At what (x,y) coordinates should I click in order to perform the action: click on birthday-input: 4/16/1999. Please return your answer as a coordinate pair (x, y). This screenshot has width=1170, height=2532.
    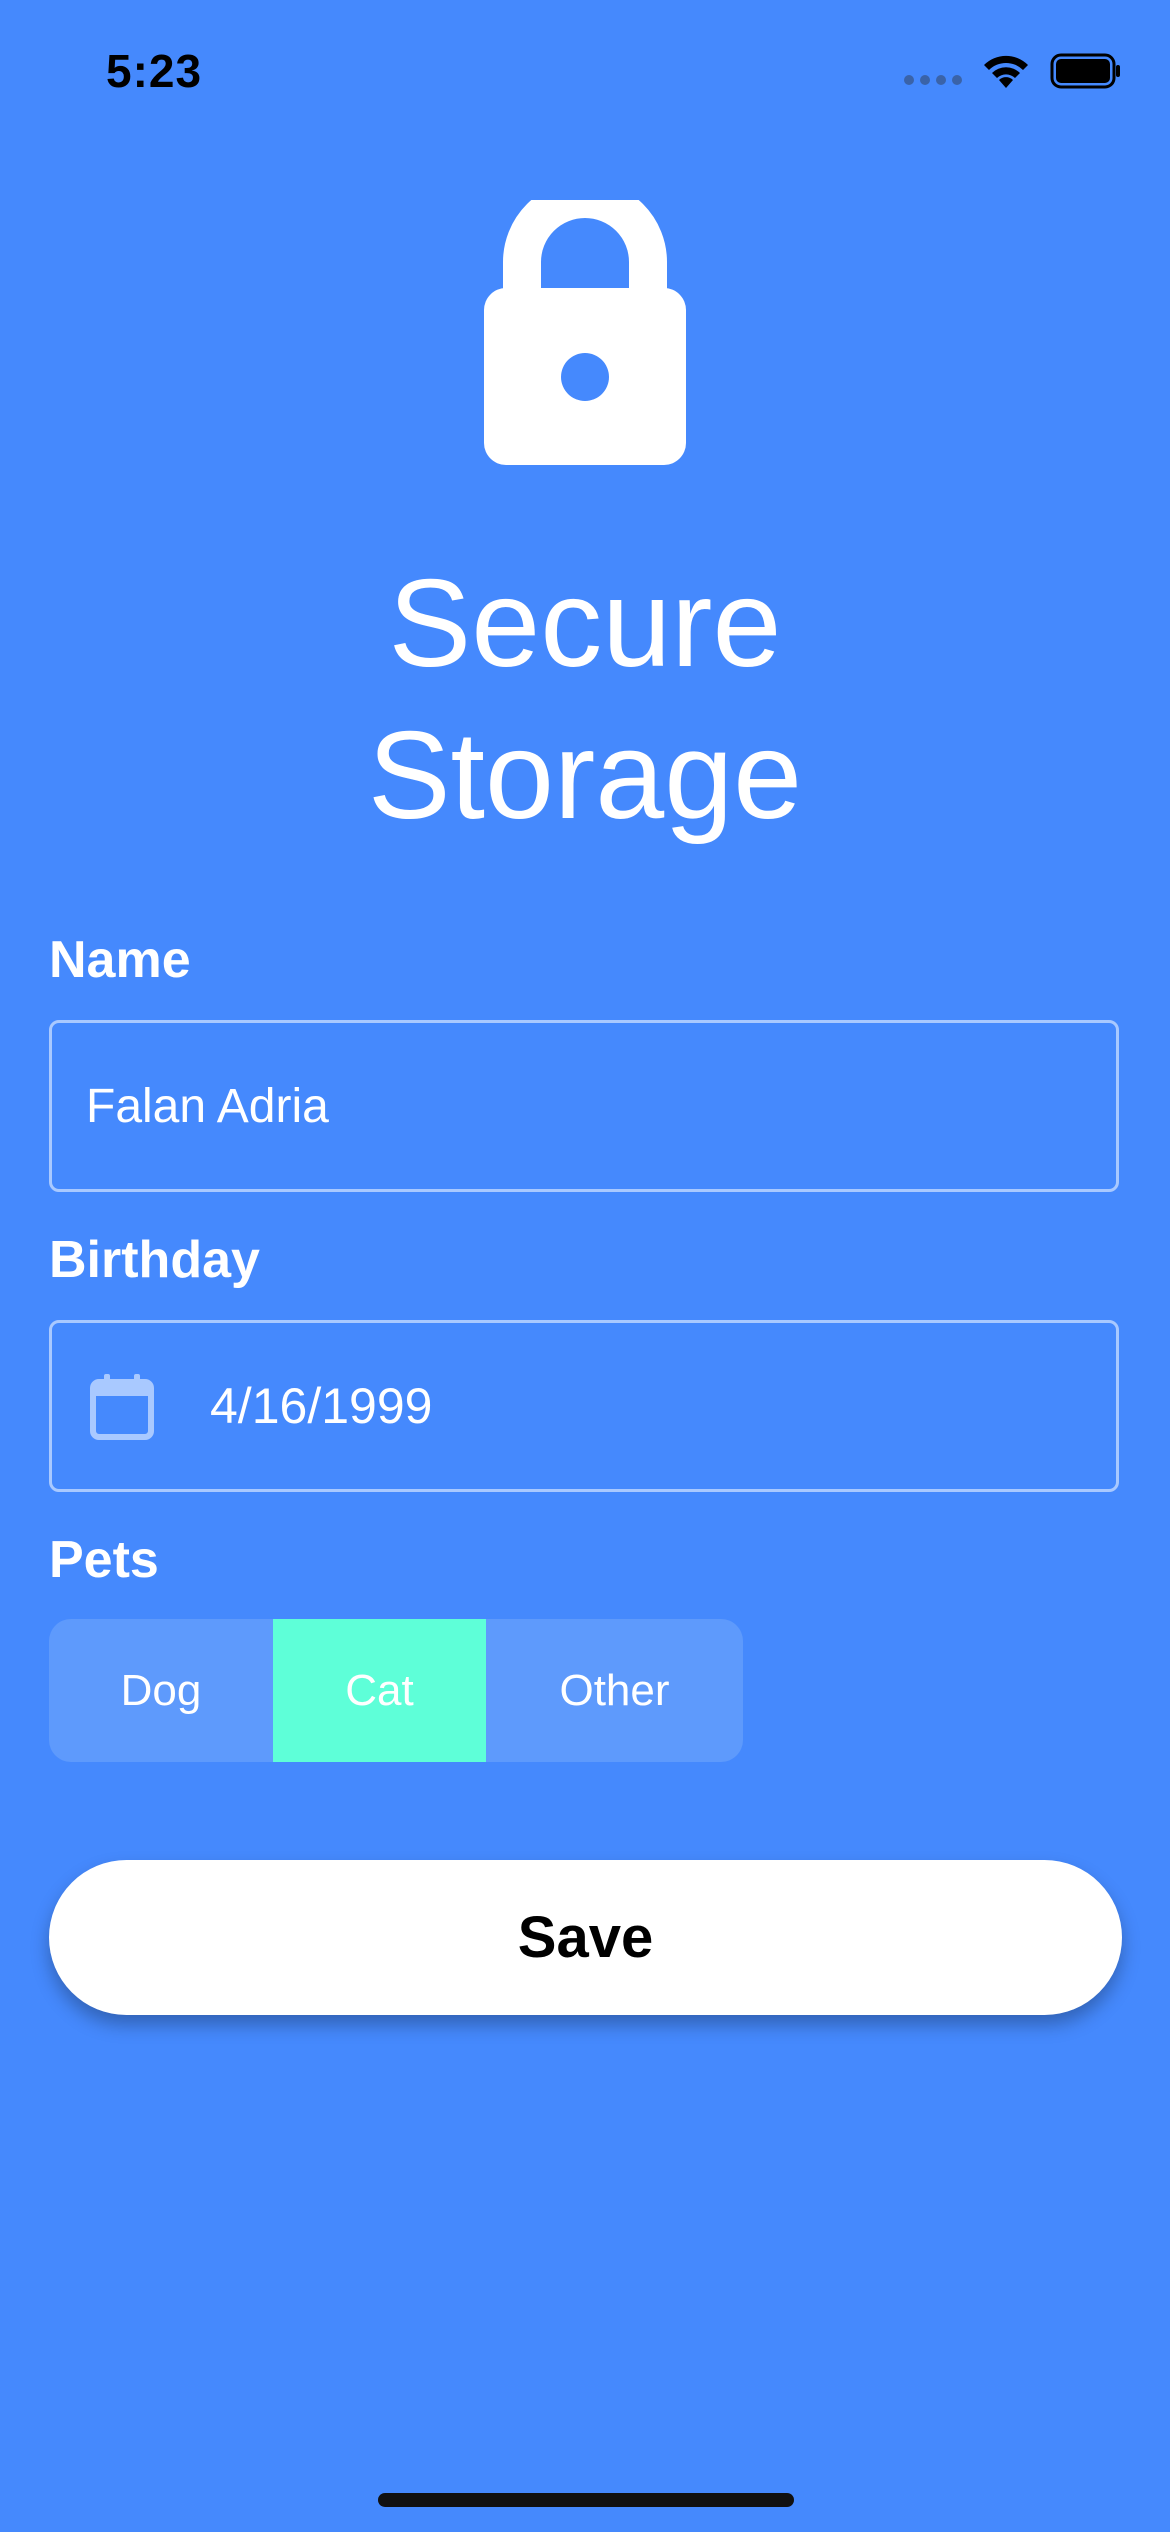
    Looking at the image, I should click on (584, 1406).